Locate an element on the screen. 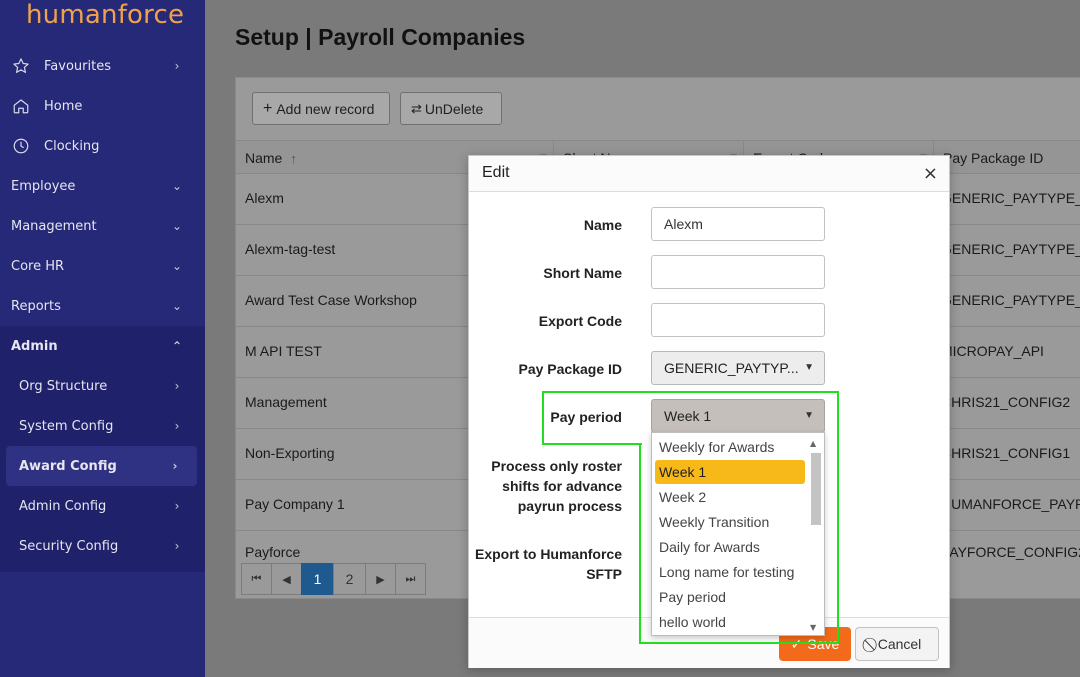  page-title: Setup | Payroll Companies is located at coordinates (380, 37).